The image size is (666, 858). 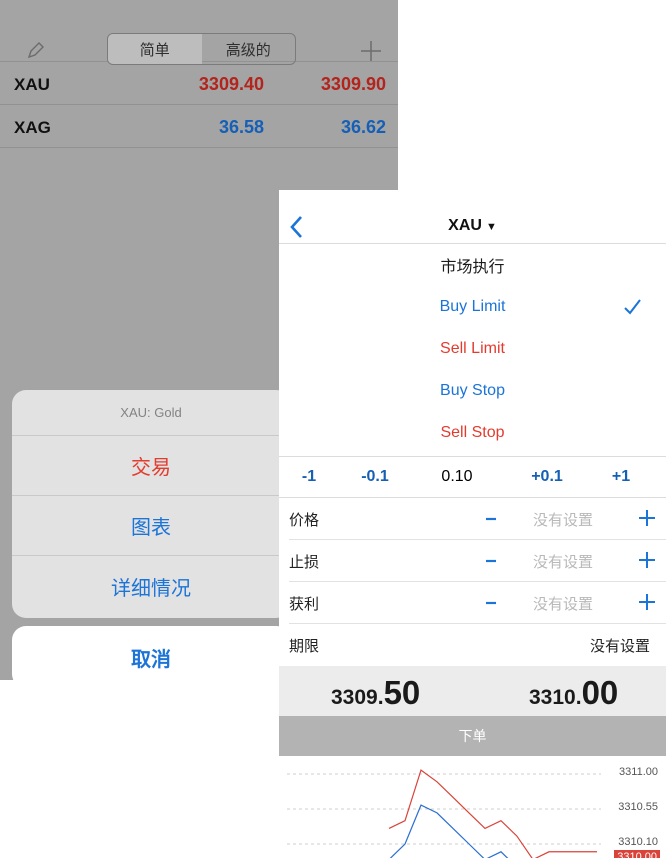 I want to click on expiry-value: 没有设置, so click(x=619, y=646).